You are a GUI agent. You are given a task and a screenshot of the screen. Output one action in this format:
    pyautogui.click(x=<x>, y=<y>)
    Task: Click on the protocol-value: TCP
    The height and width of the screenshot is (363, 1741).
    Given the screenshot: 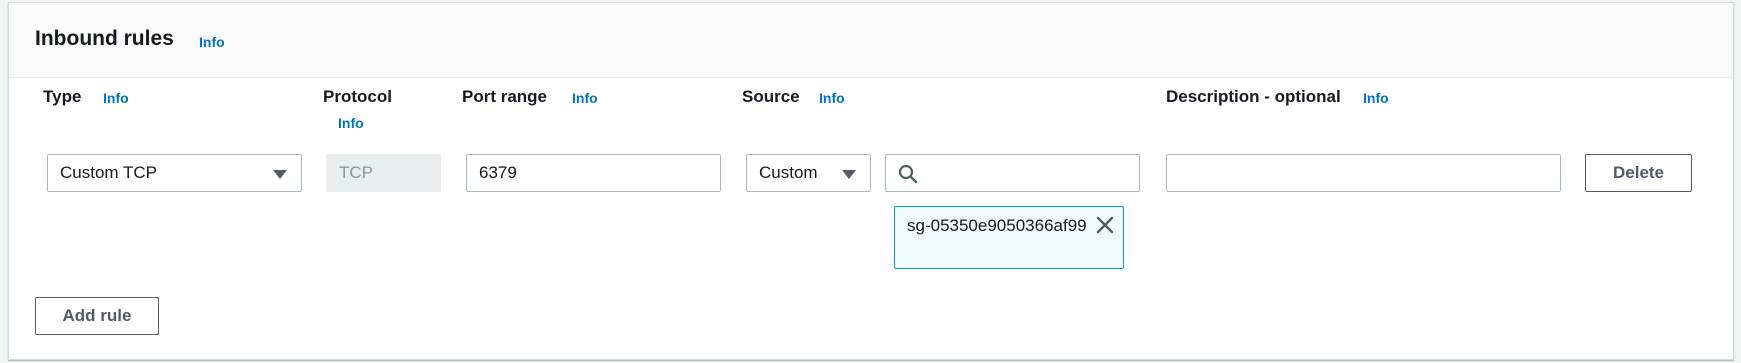 What is the action you would take?
    pyautogui.click(x=356, y=172)
    